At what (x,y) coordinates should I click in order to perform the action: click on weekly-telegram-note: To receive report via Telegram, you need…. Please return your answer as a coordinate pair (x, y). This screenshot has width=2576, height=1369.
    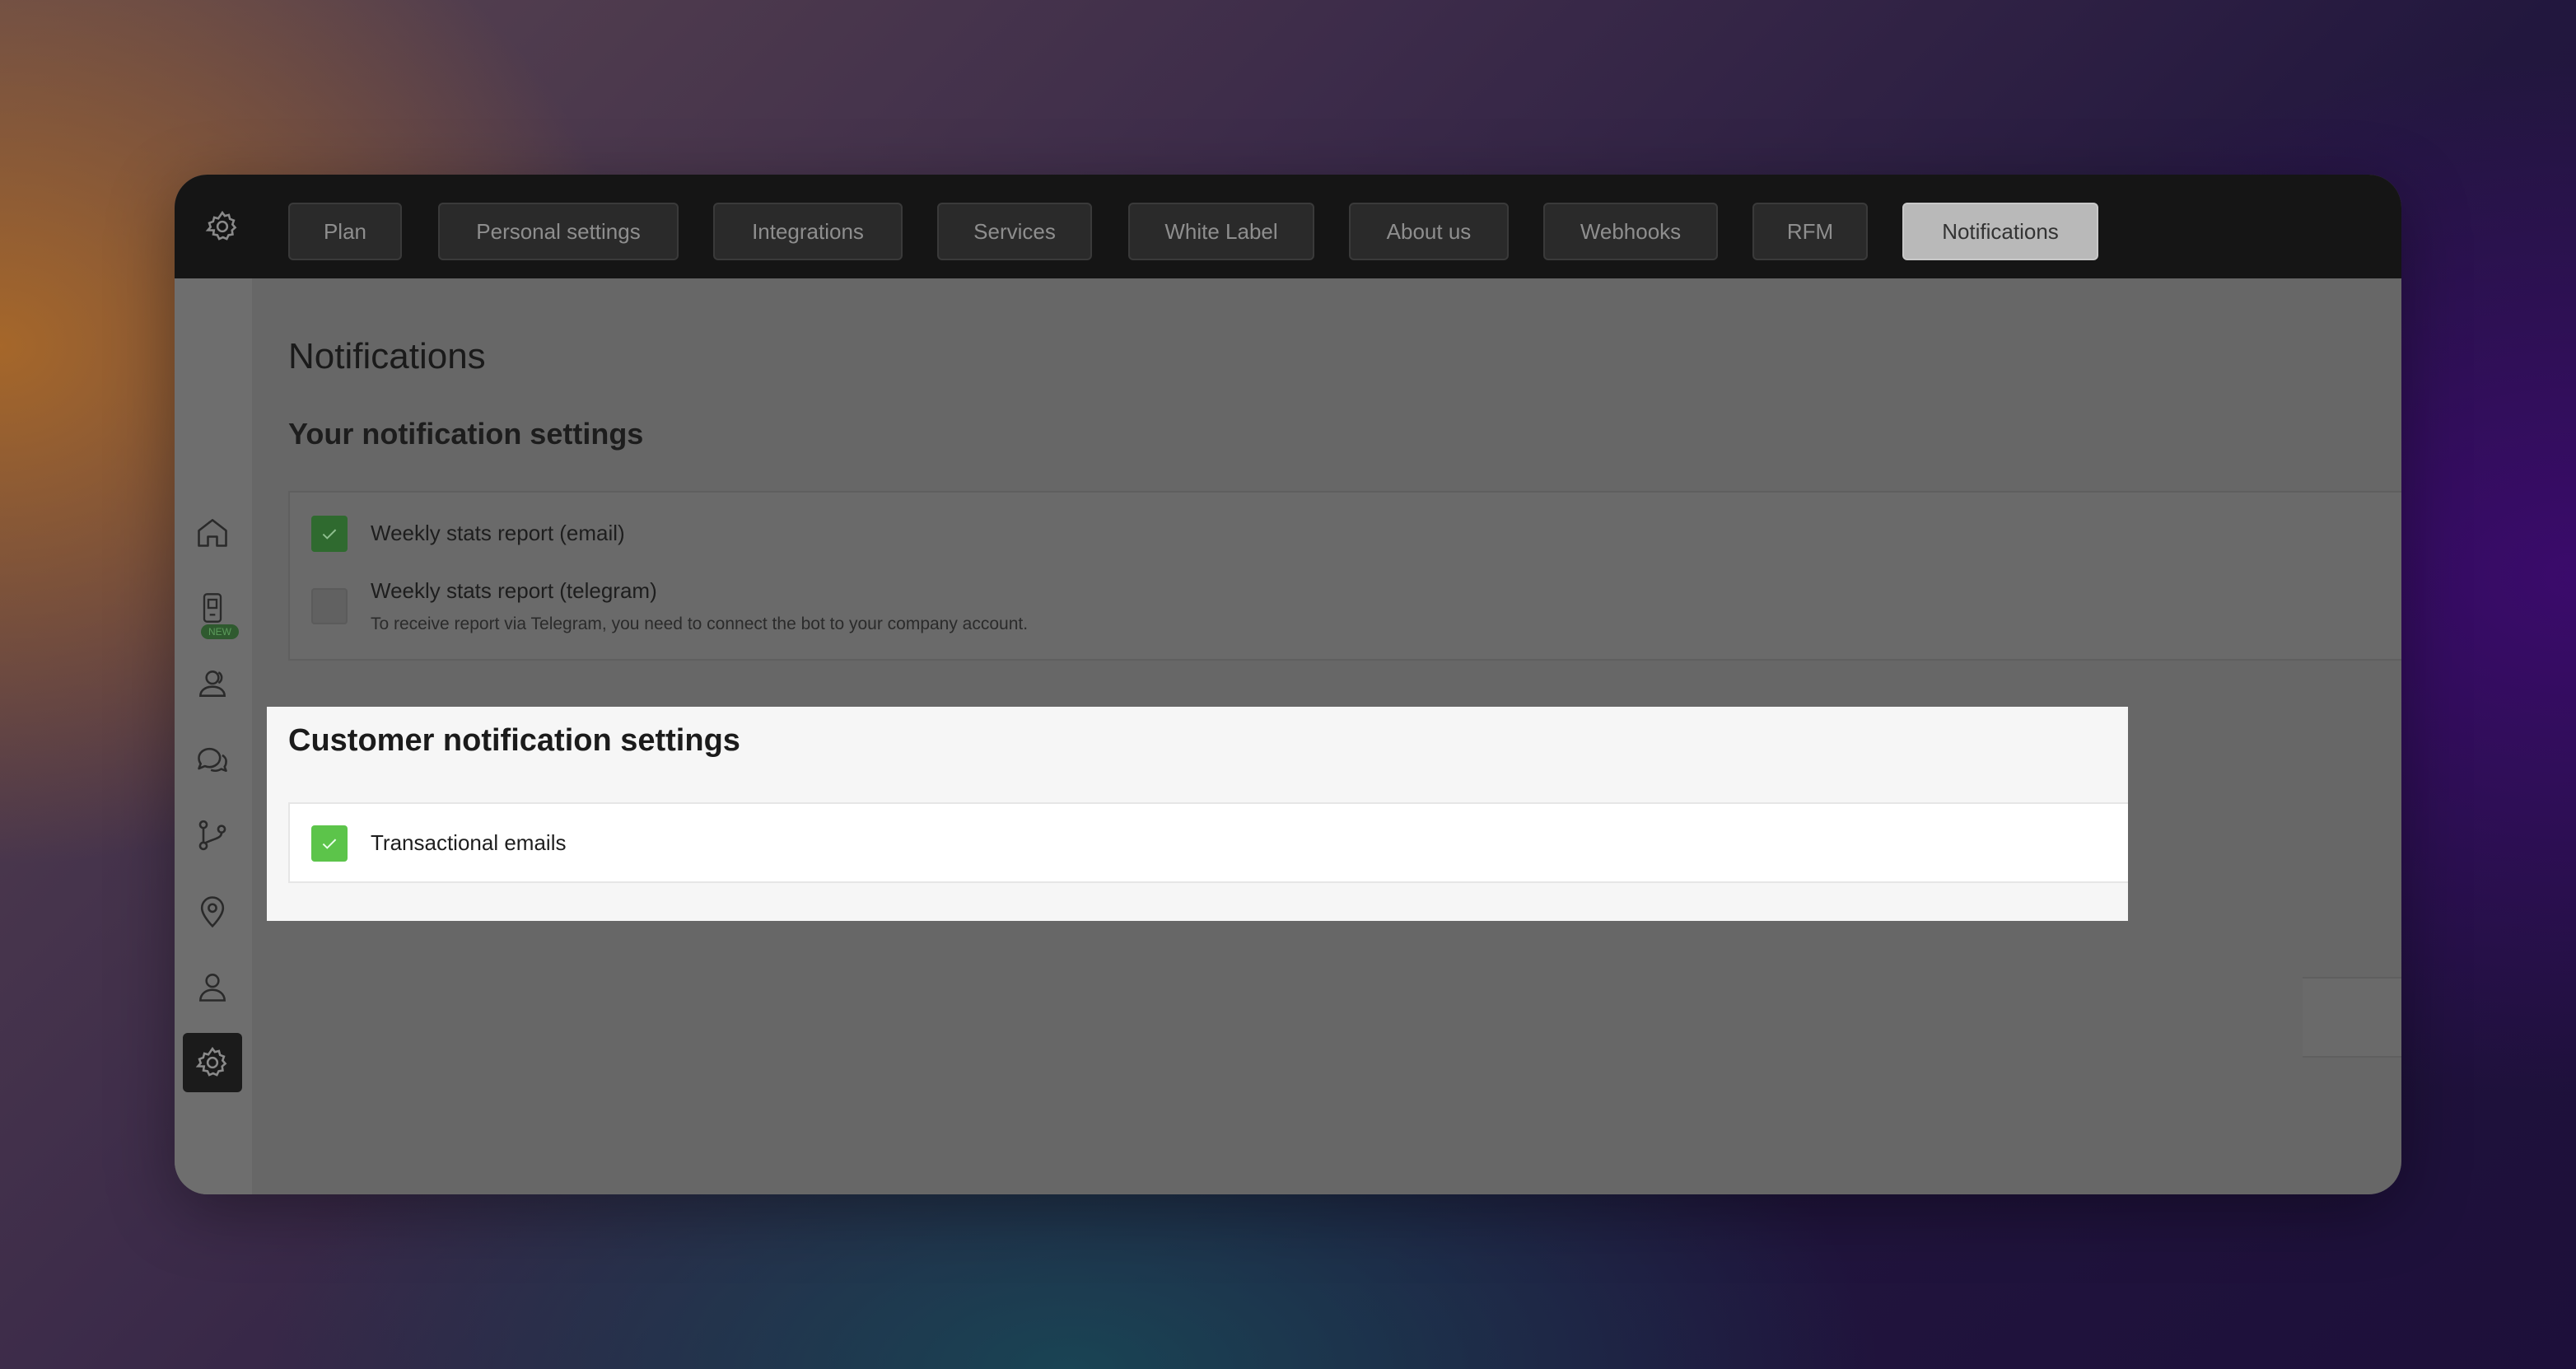
    Looking at the image, I should click on (700, 623).